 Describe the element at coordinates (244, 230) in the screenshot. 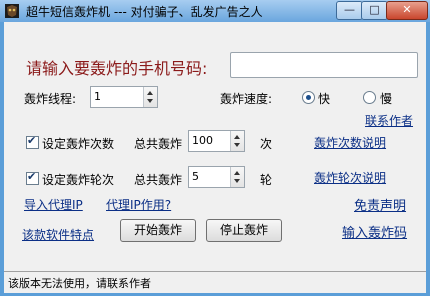

I see `stop-bomb-button: 停止轰炸` at that location.